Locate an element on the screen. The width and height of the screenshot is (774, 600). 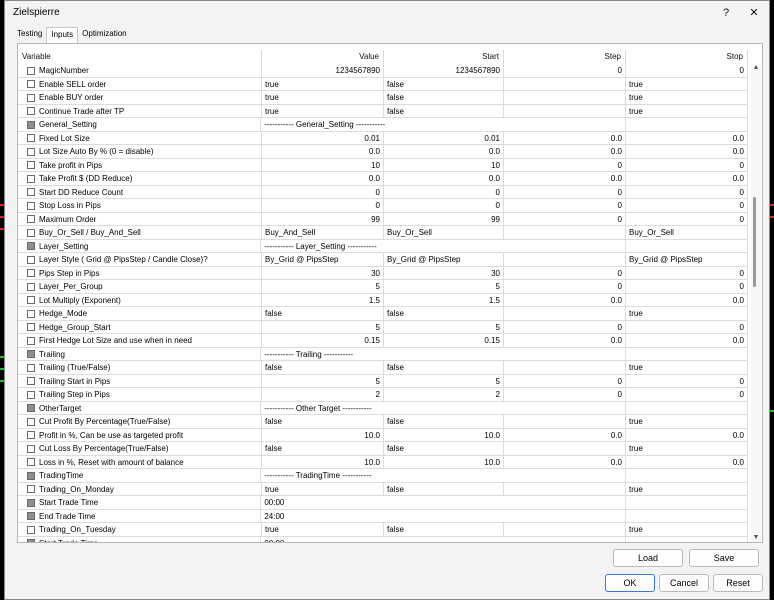
start-cell: 5 is located at coordinates (444, 327).